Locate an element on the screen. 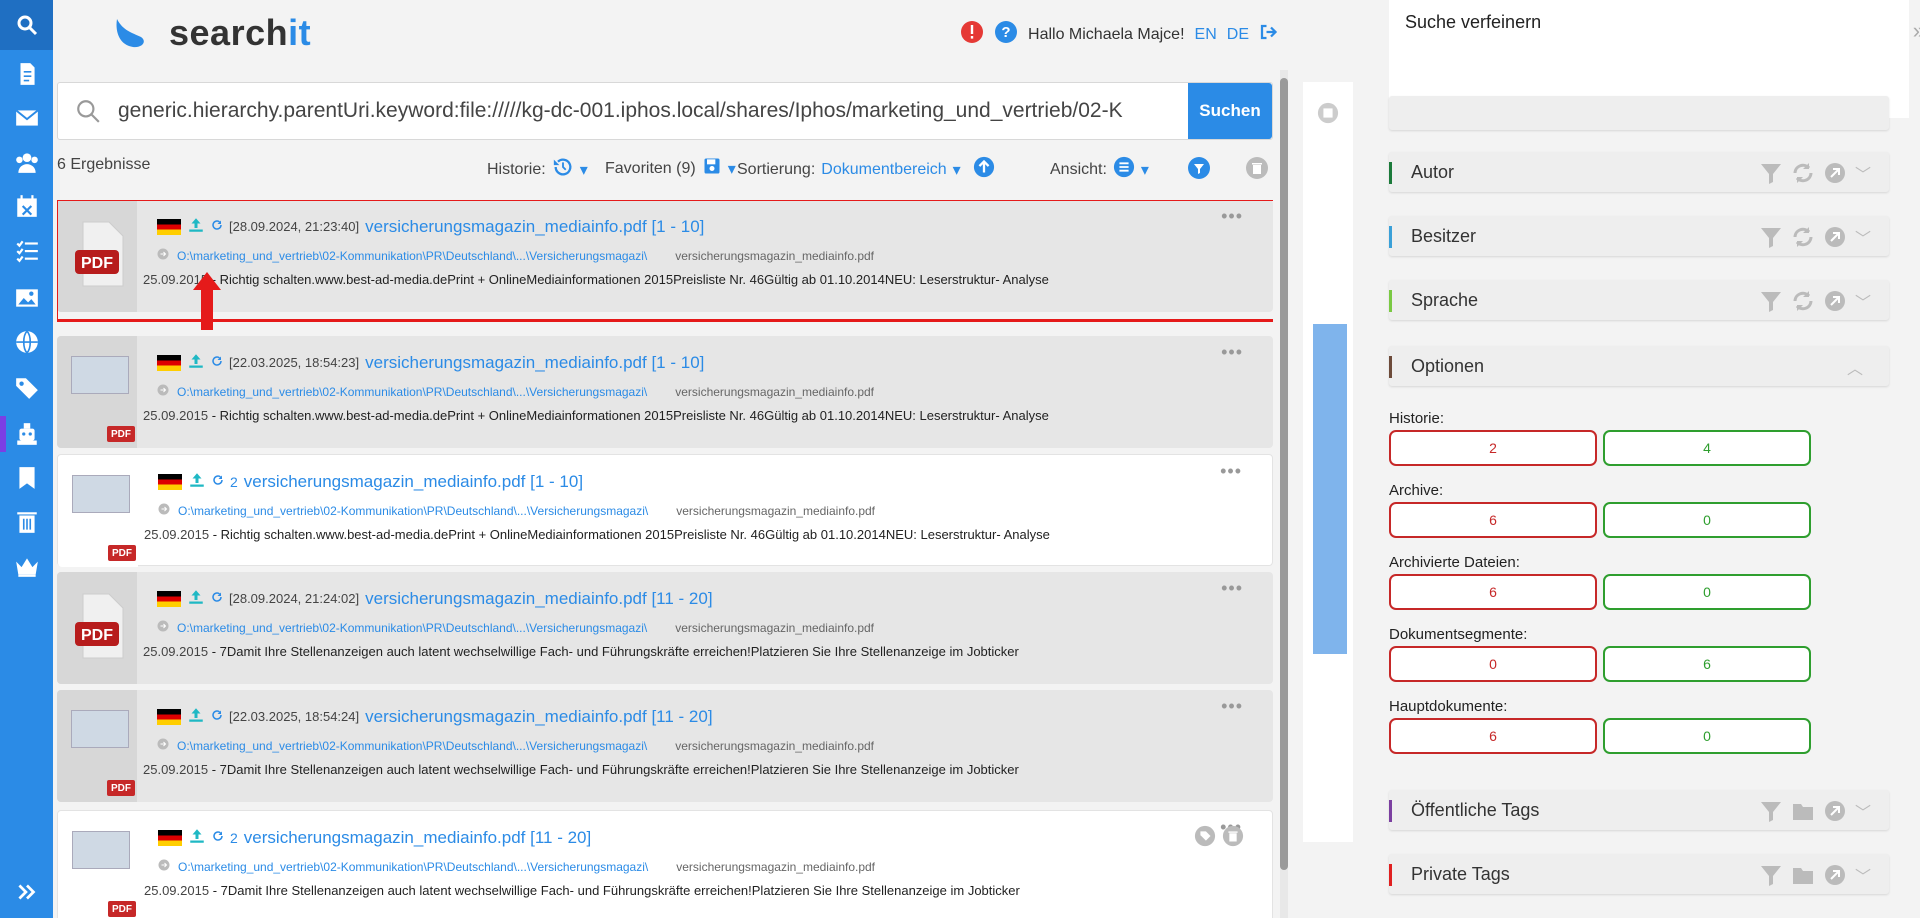 This screenshot has height=918, width=1920. tags-icon is located at coordinates (26, 388).